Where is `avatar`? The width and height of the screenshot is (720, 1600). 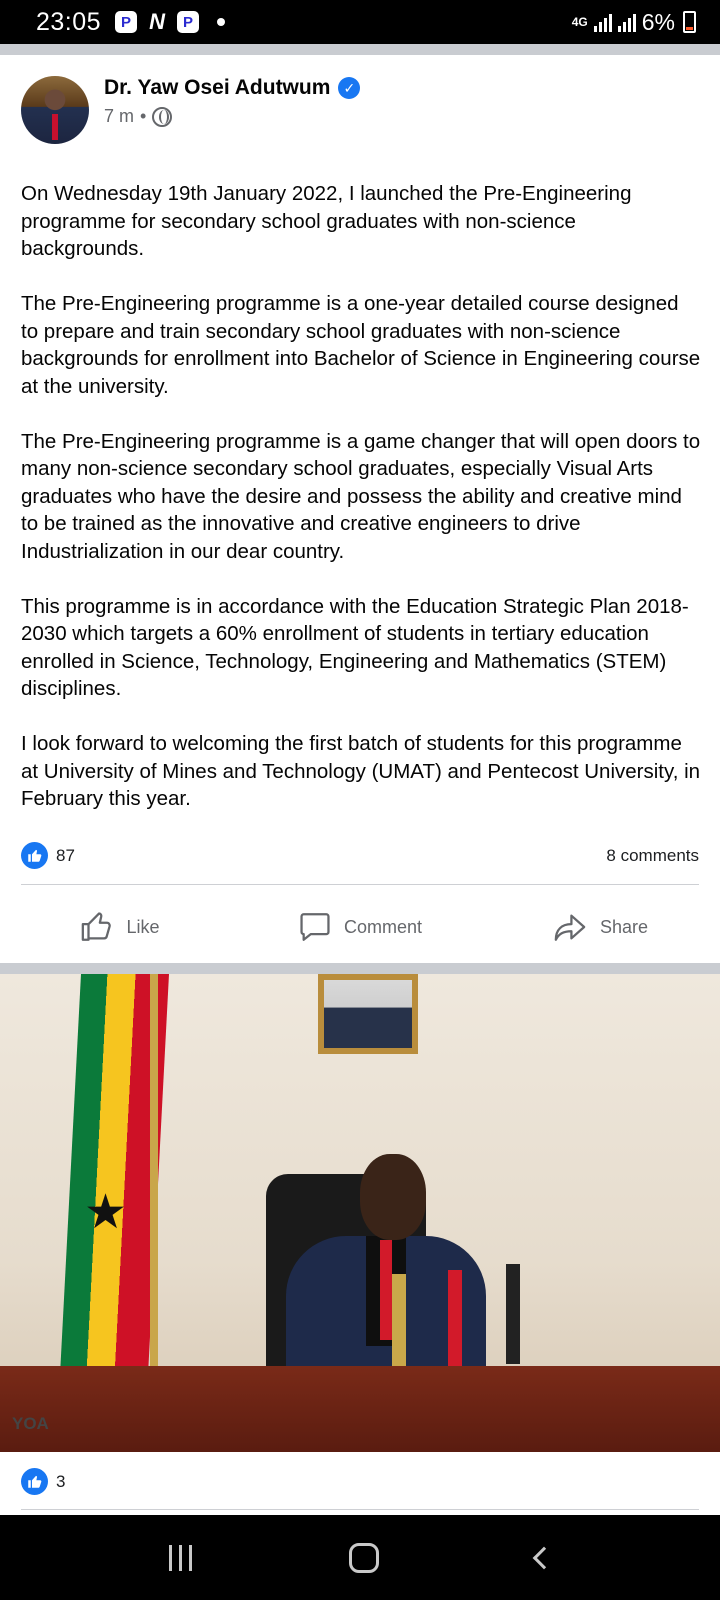
avatar is located at coordinates (55, 110).